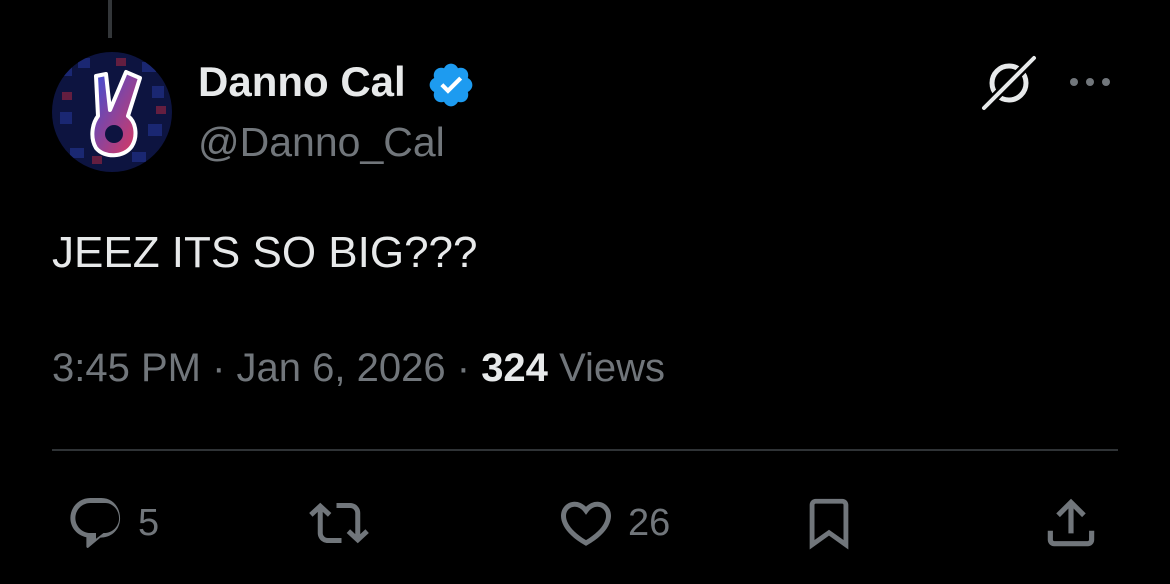  What do you see at coordinates (341, 368) in the screenshot?
I see `tweet-date: Jan 6, 2026` at bounding box center [341, 368].